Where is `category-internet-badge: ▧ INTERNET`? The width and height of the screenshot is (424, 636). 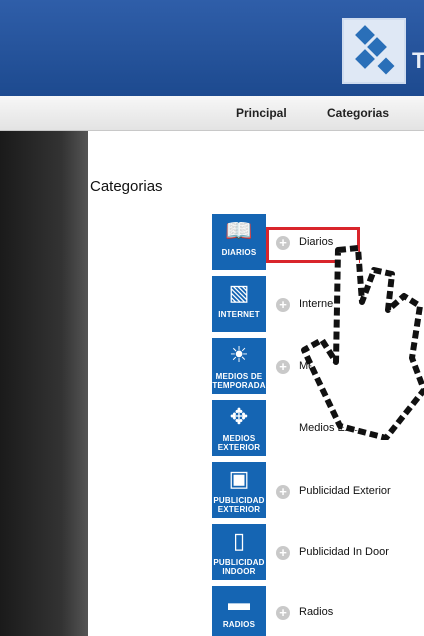 category-internet-badge: ▧ INTERNET is located at coordinates (239, 304).